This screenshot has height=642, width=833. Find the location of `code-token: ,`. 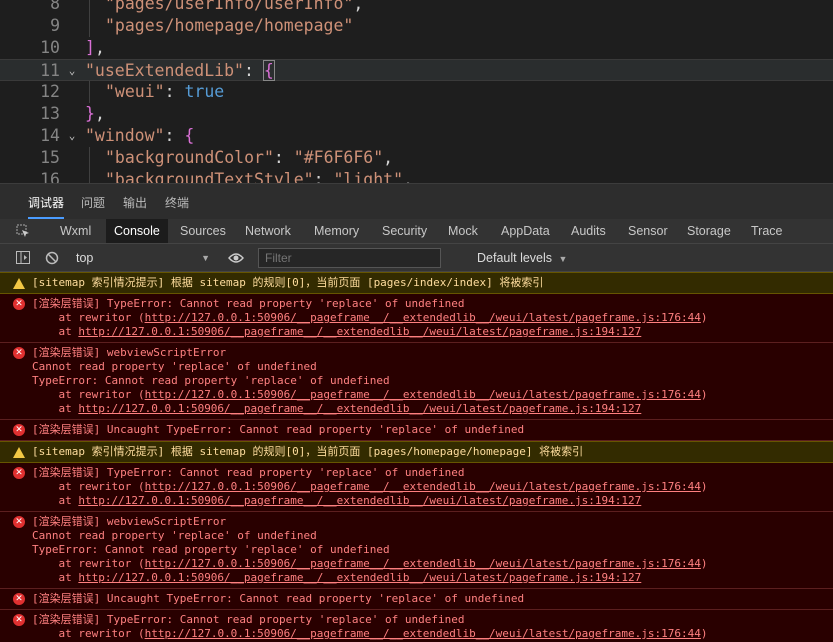

code-token: , is located at coordinates (358, 6).